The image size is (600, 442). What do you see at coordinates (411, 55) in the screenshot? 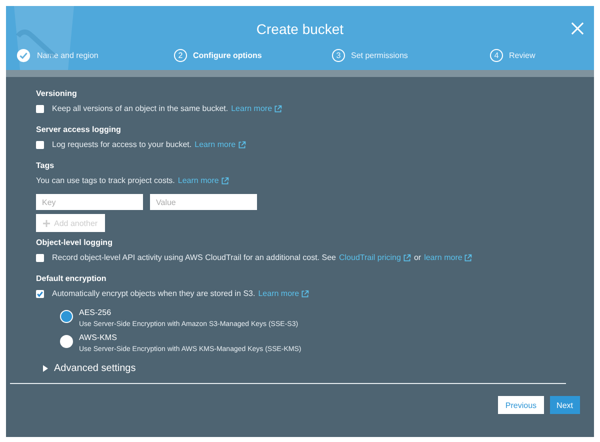
I see `wizard-step: 3 Set permissions` at bounding box center [411, 55].